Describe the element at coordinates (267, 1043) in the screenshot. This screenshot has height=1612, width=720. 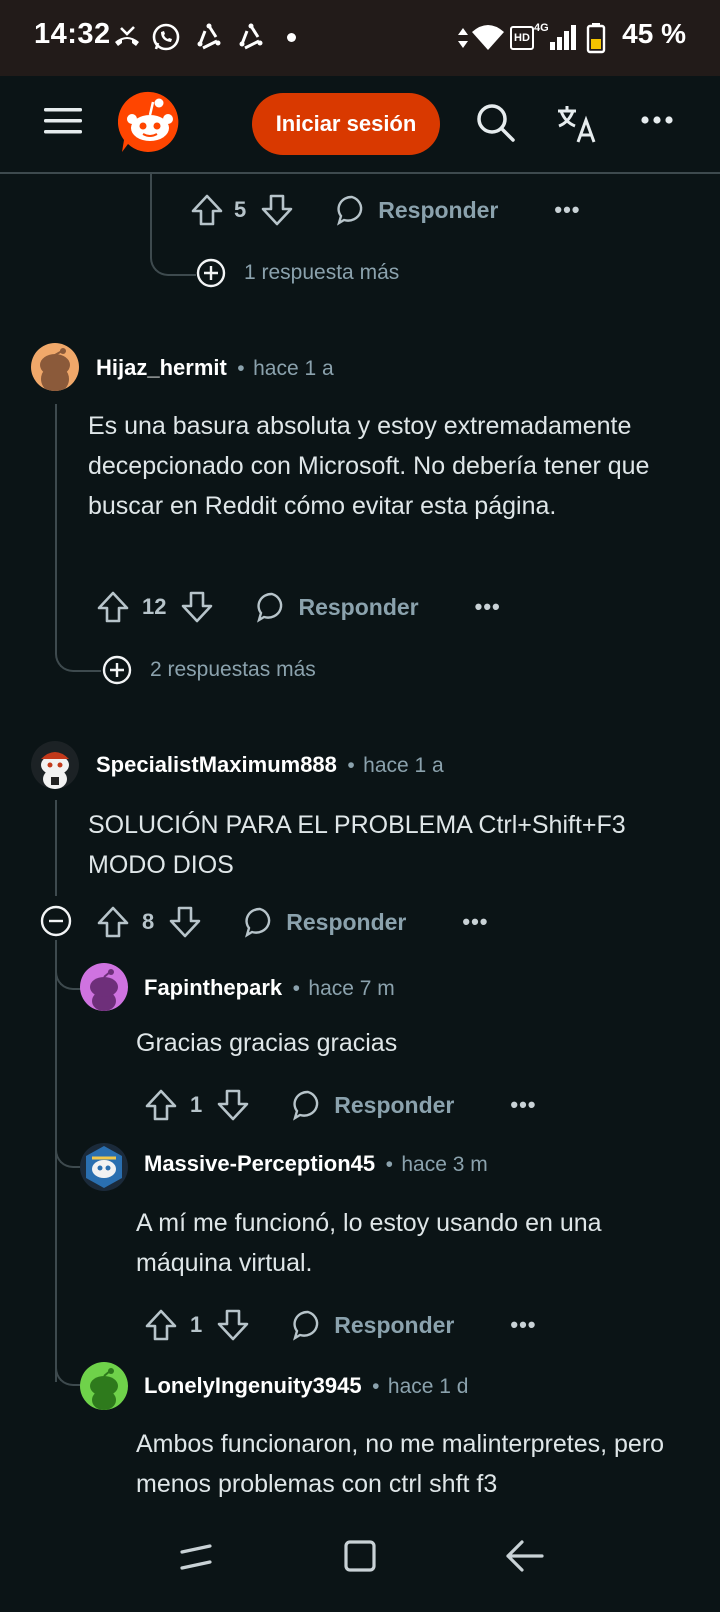
I see `comment-body: Gracias gracias gracias` at that location.